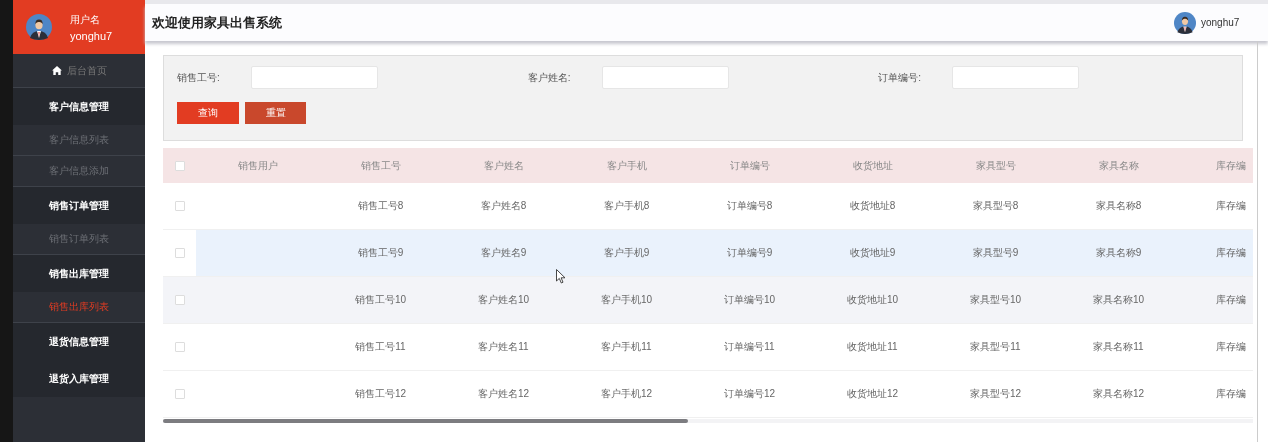  Describe the element at coordinates (199, 77) in the screenshot. I see `field-label: 销售工号:` at that location.